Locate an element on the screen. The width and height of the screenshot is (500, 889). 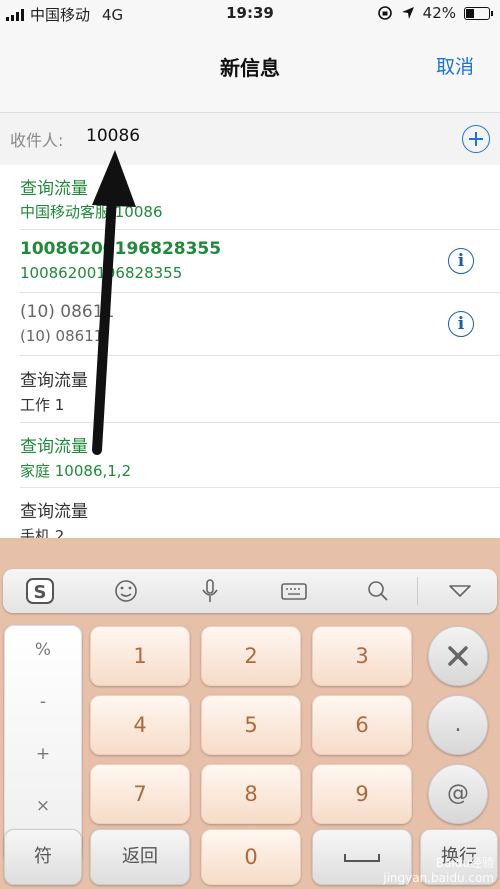
digit-key-8: 8 is located at coordinates (251, 794).